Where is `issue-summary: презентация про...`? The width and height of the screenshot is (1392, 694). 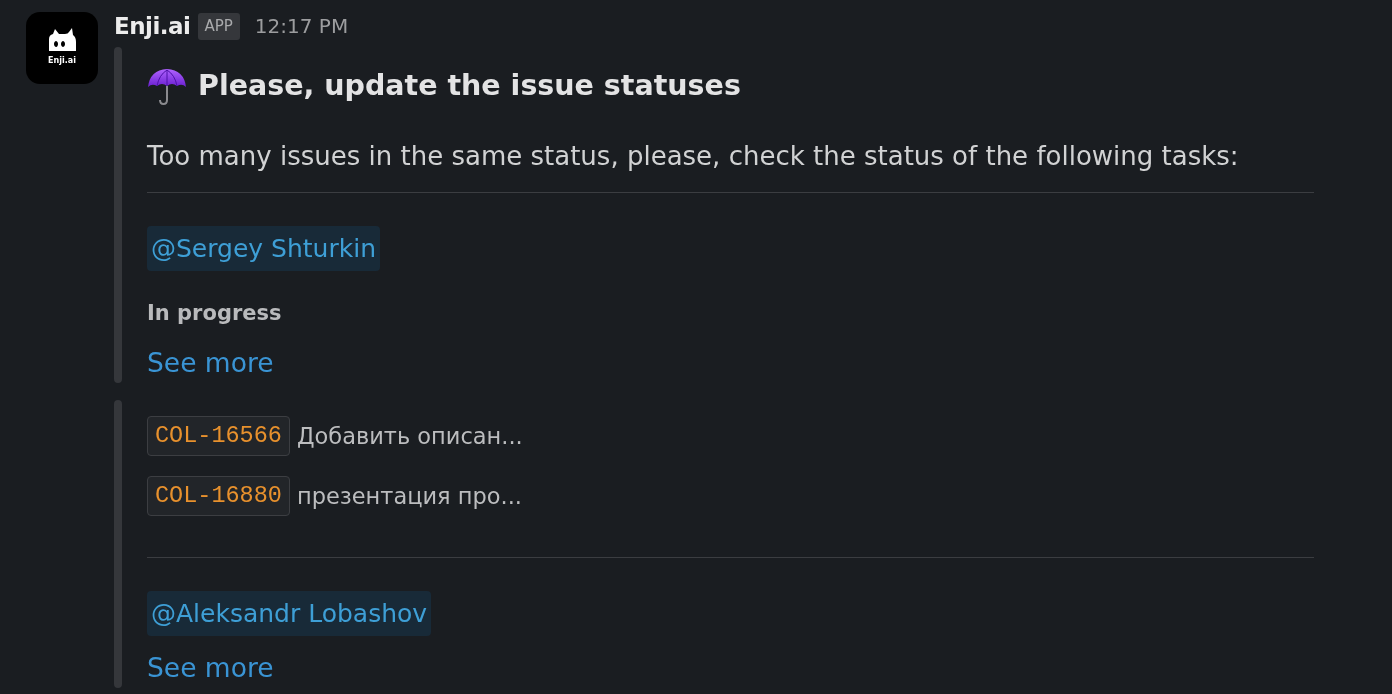 issue-summary: презентация про... is located at coordinates (409, 496).